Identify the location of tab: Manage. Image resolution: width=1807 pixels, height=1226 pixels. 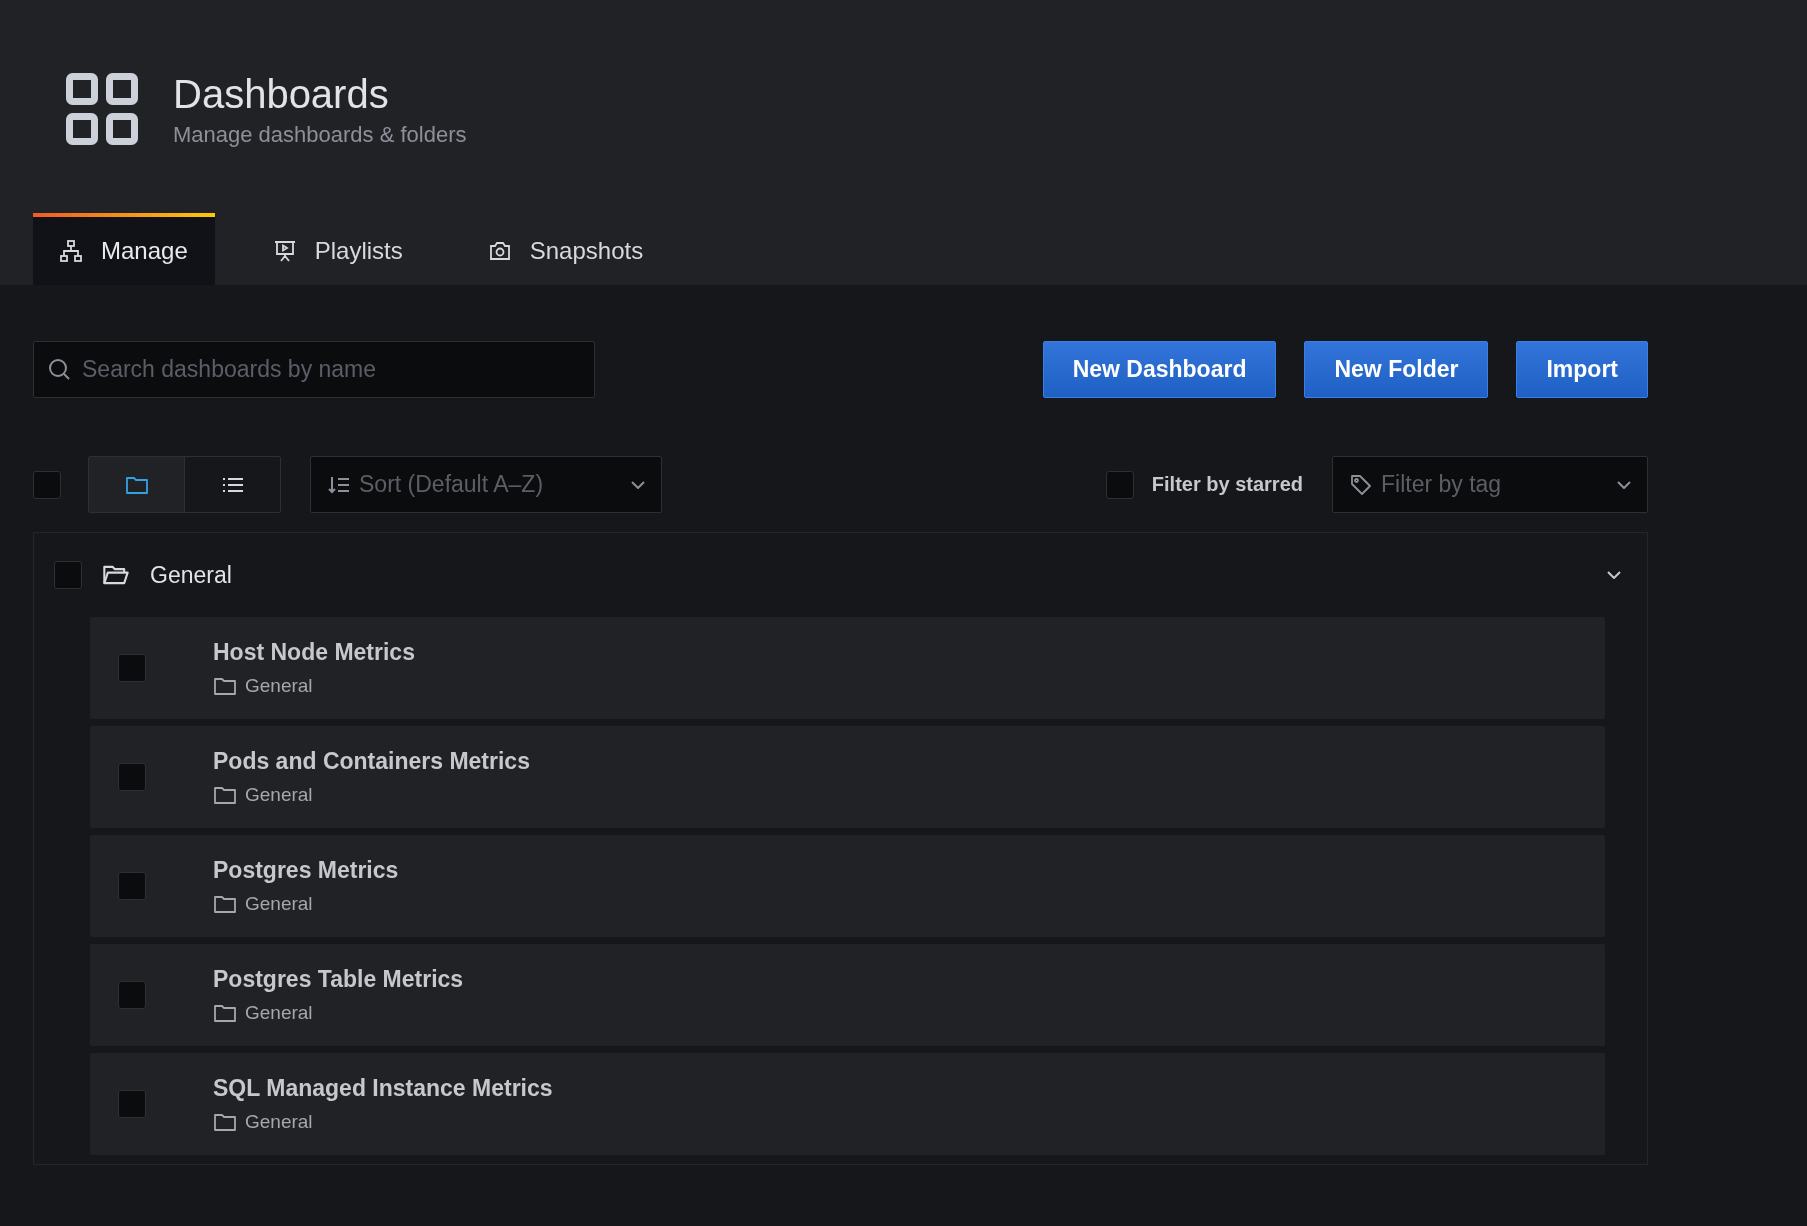
(124, 249).